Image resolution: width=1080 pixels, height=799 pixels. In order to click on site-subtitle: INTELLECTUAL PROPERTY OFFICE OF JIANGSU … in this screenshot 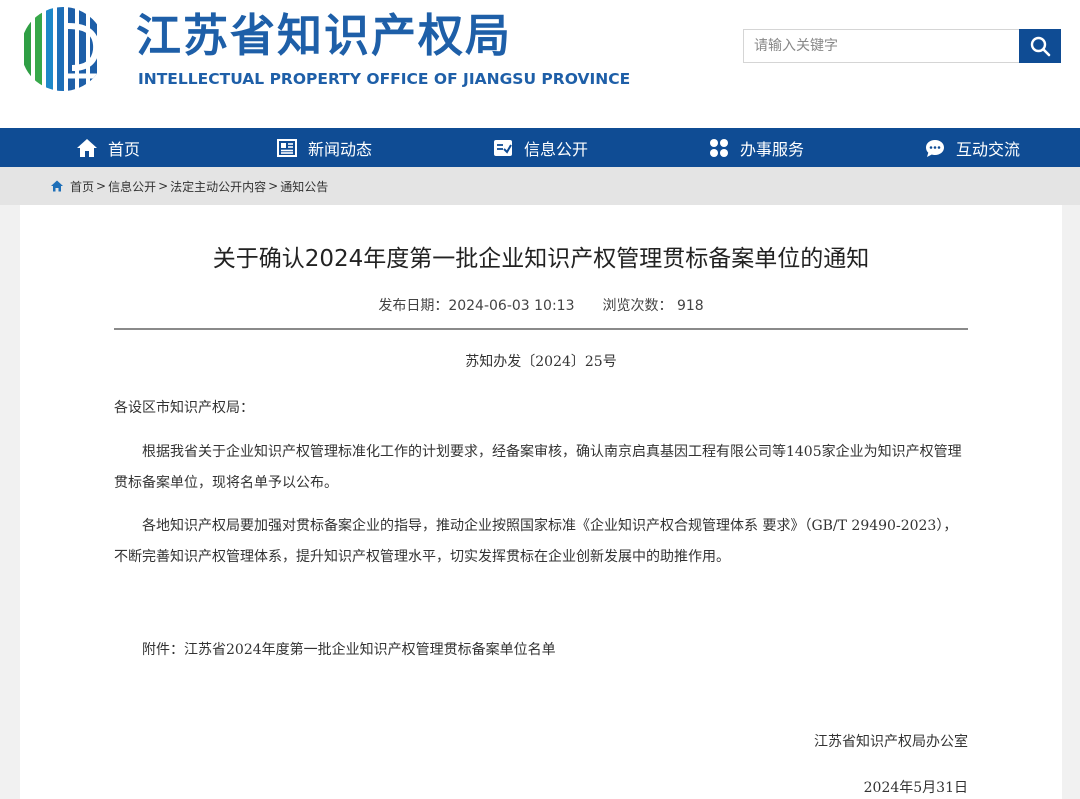, I will do `click(384, 79)`.